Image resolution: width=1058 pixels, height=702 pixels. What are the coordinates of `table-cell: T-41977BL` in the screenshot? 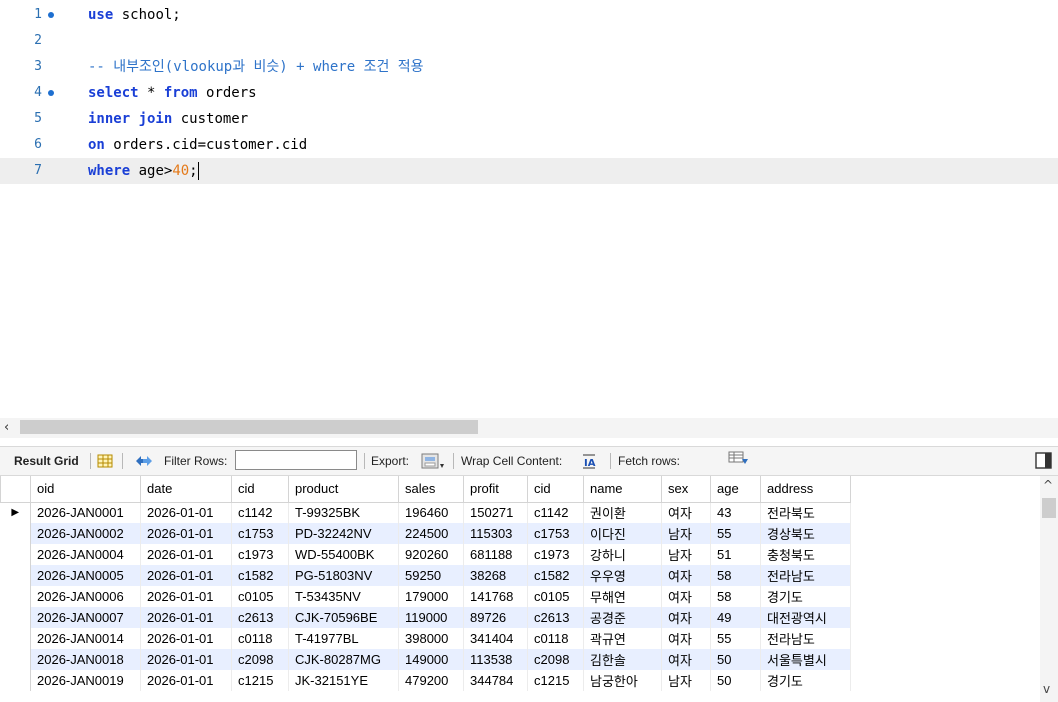 It's located at (343, 638).